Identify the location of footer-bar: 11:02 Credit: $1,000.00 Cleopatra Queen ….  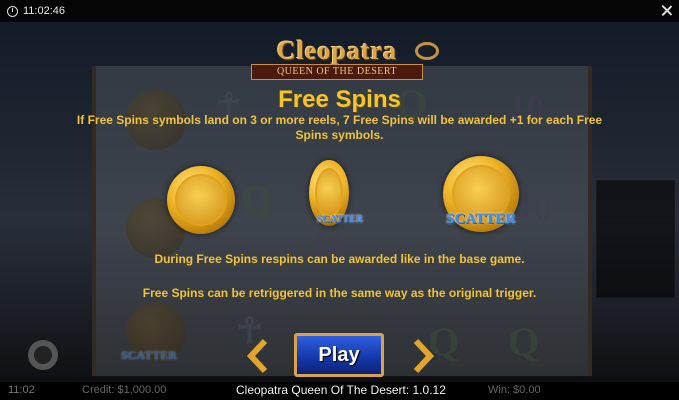
(339, 391).